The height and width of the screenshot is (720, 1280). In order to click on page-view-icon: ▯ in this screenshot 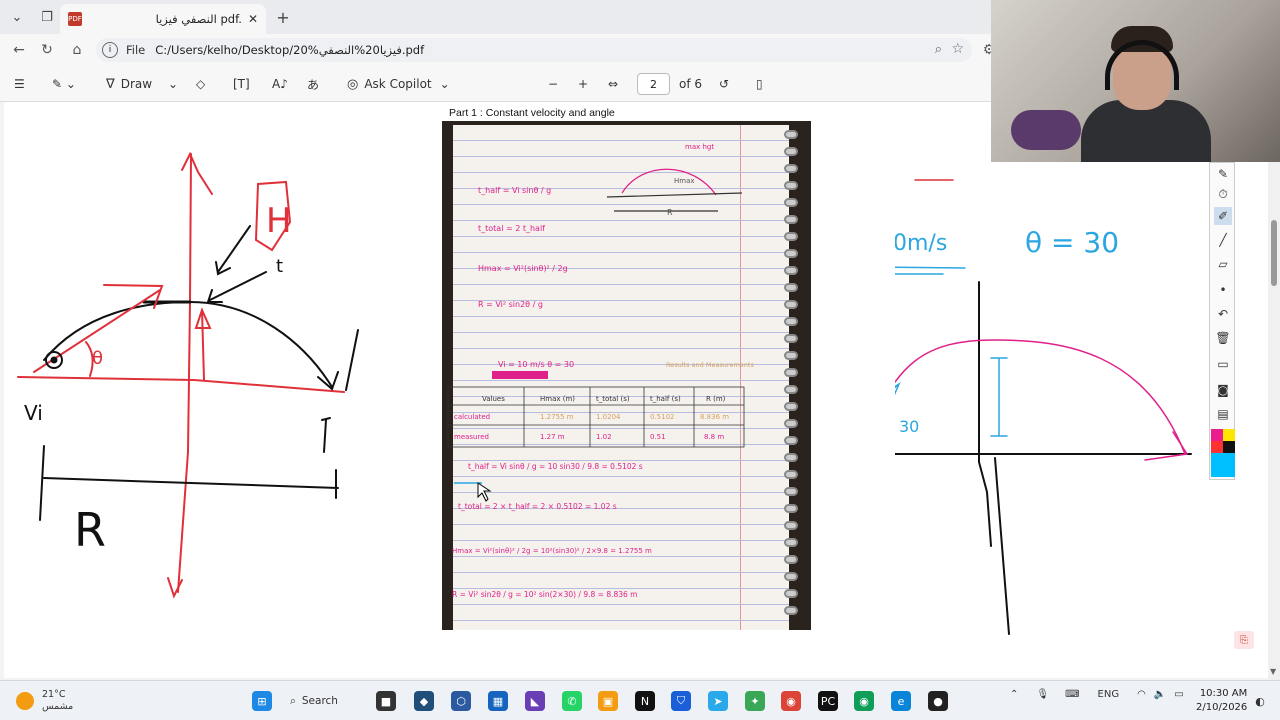, I will do `click(759, 84)`.